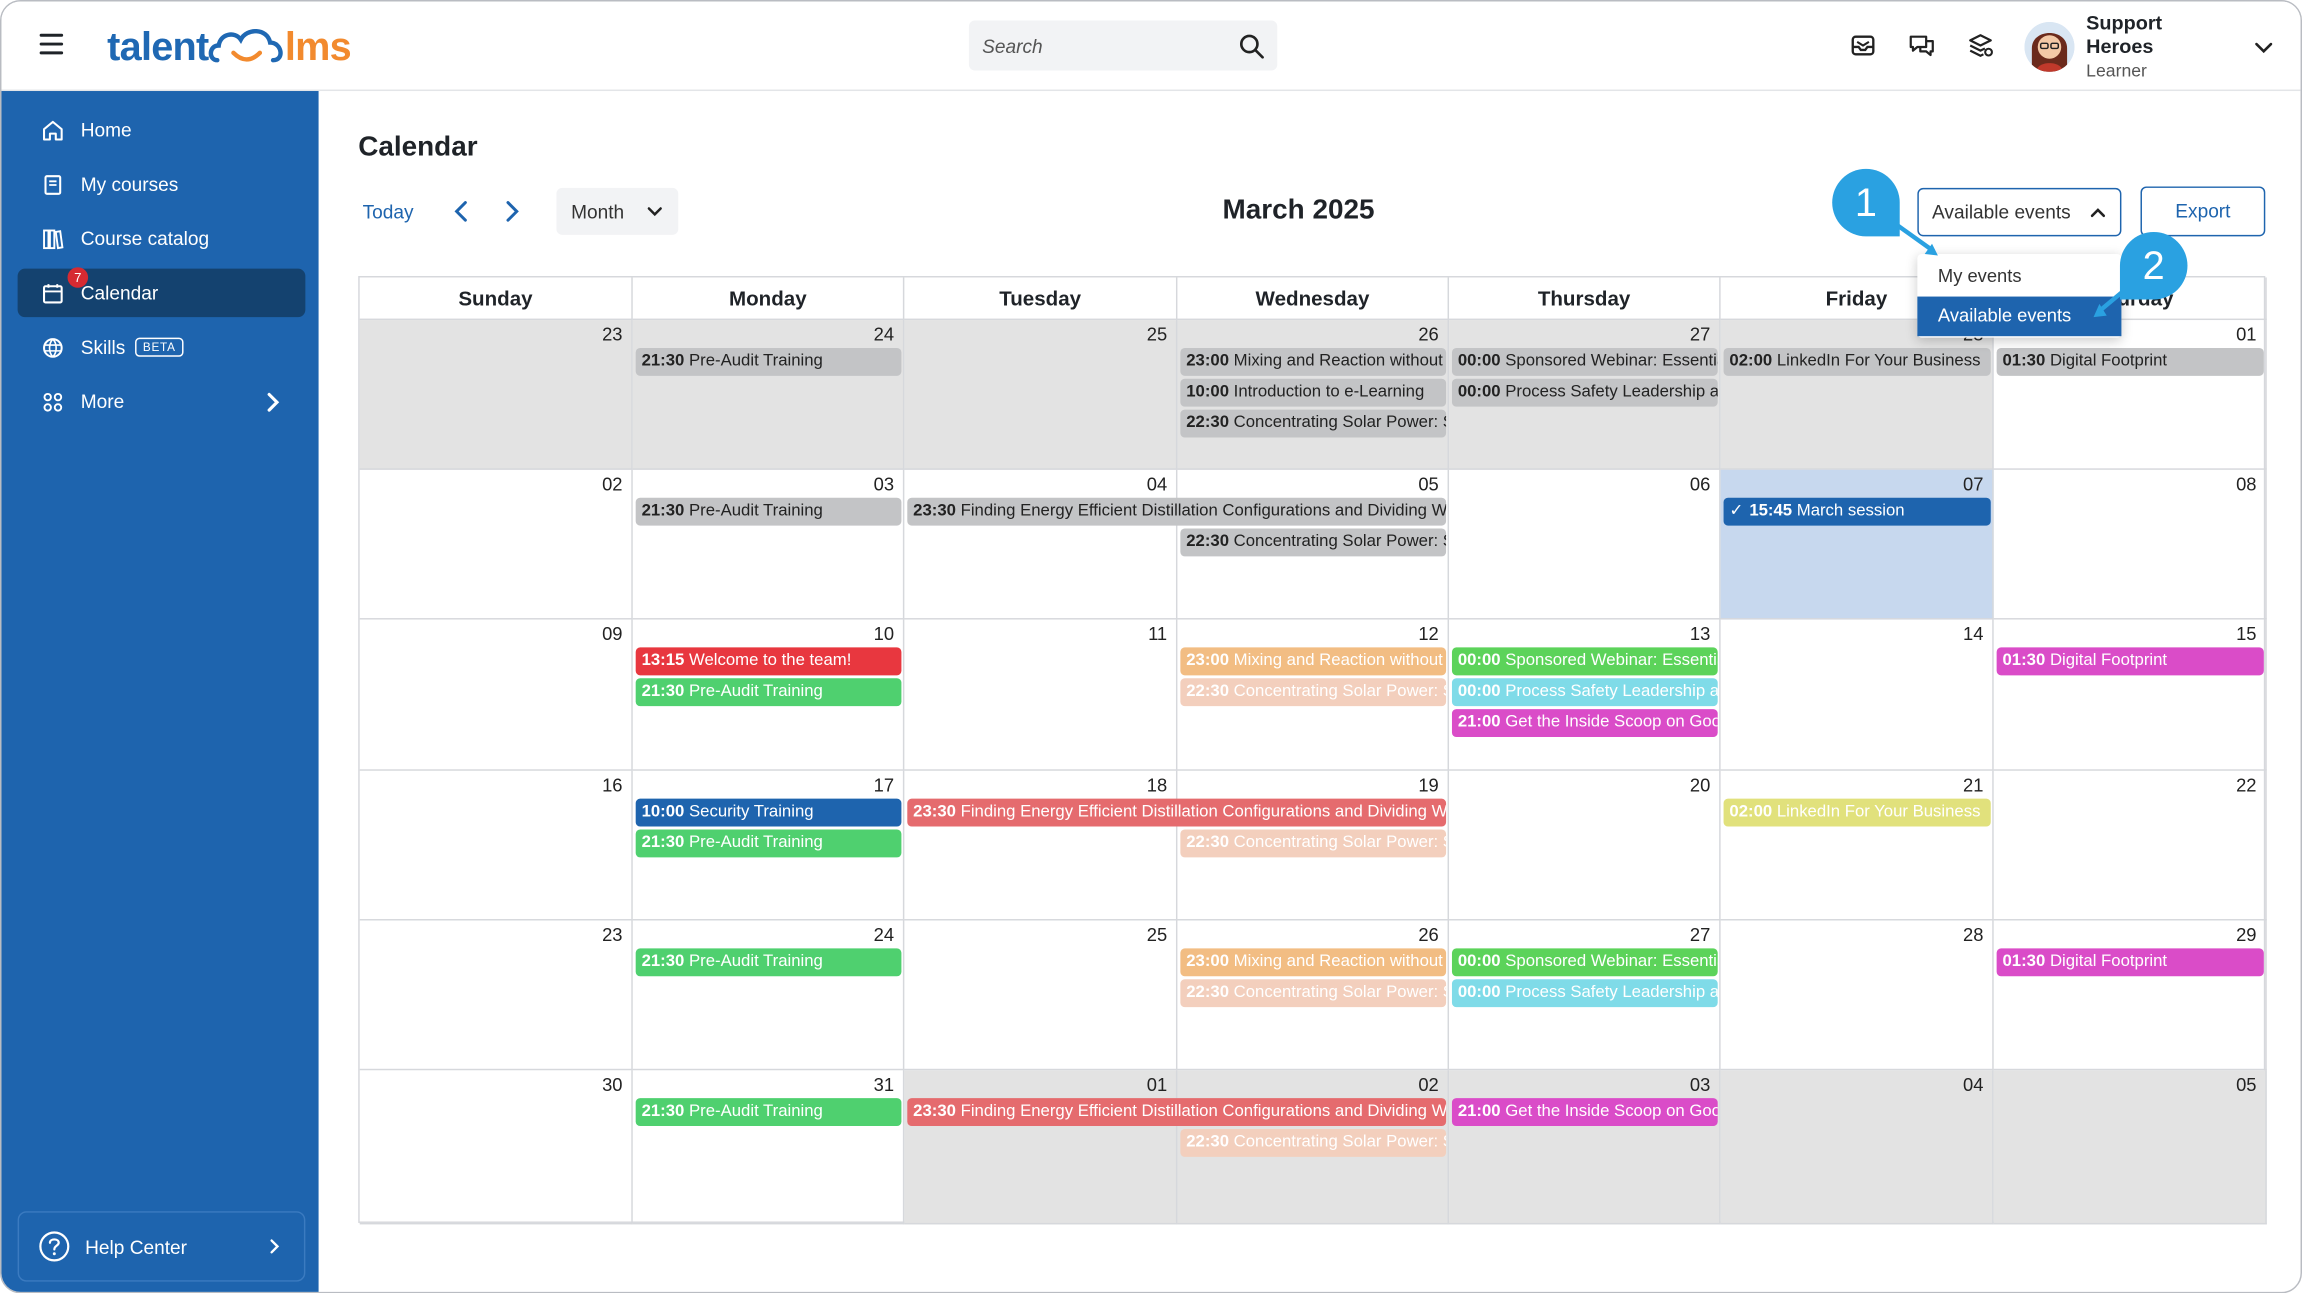 Image resolution: width=2302 pixels, height=1293 pixels. Describe the element at coordinates (768, 661) in the screenshot. I see `calendar-event: 13:15 Welcome to the team!` at that location.